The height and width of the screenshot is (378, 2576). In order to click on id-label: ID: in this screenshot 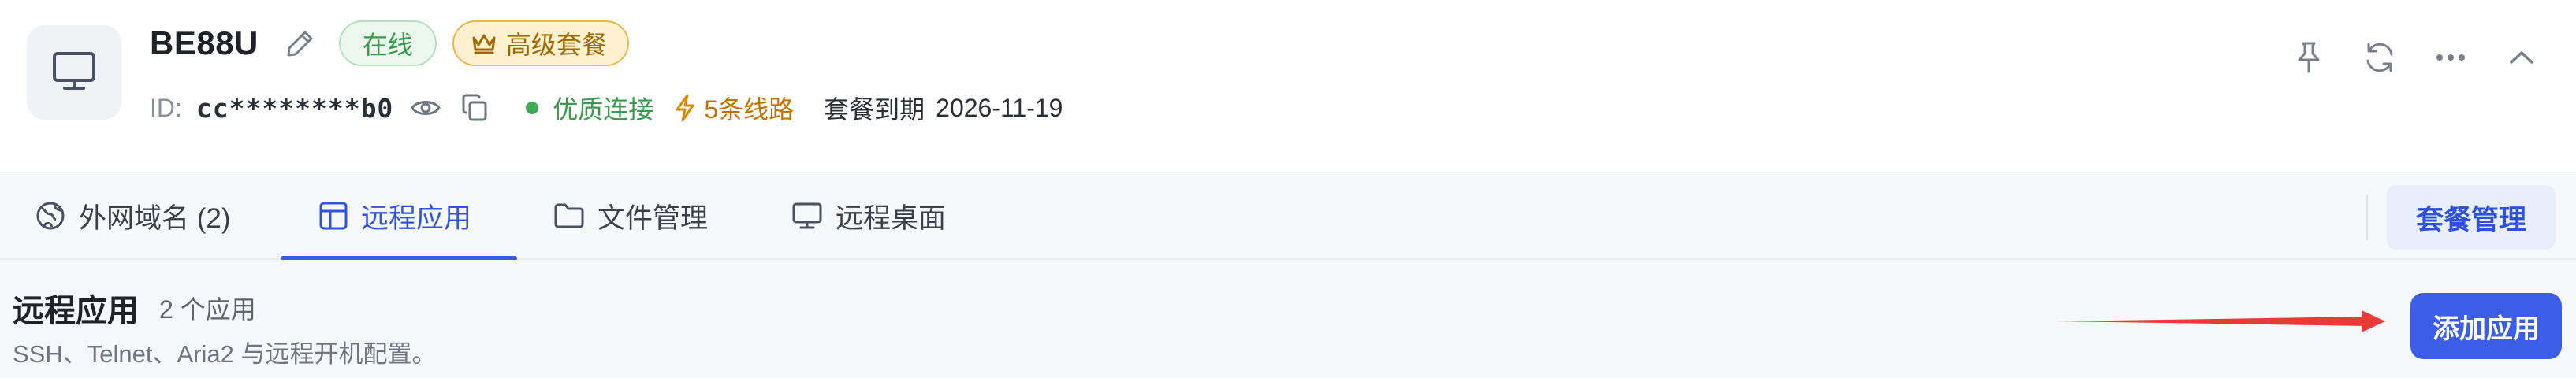, I will do `click(166, 107)`.